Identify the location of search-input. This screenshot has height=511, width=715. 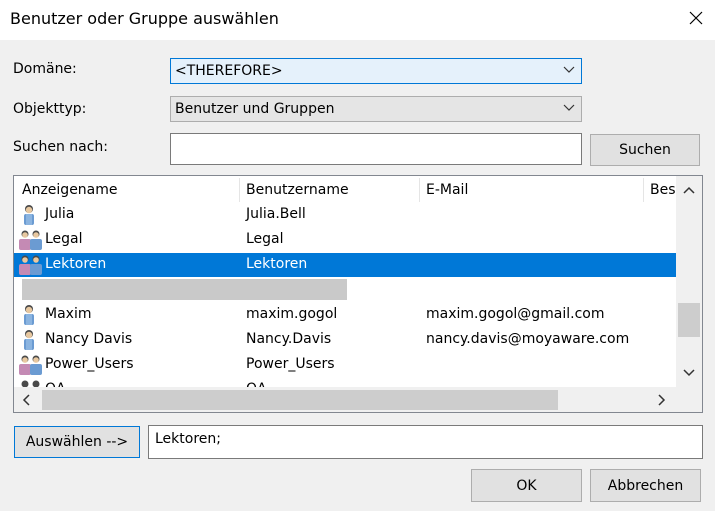
(376, 149).